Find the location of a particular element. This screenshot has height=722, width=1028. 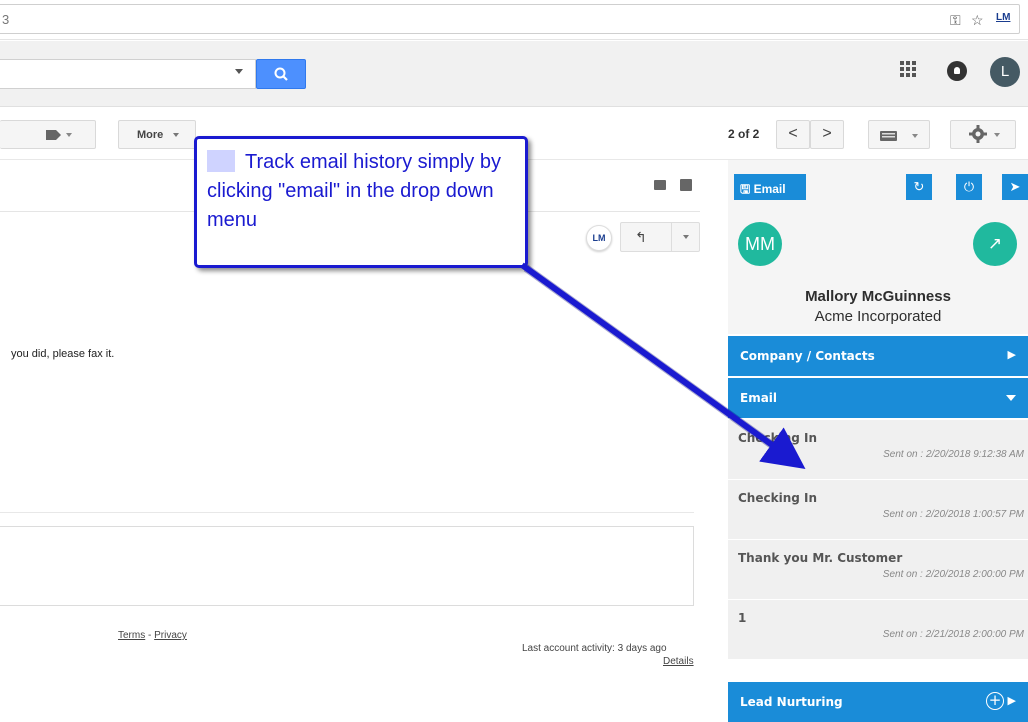

keyboard-icon is located at coordinates (899, 136).